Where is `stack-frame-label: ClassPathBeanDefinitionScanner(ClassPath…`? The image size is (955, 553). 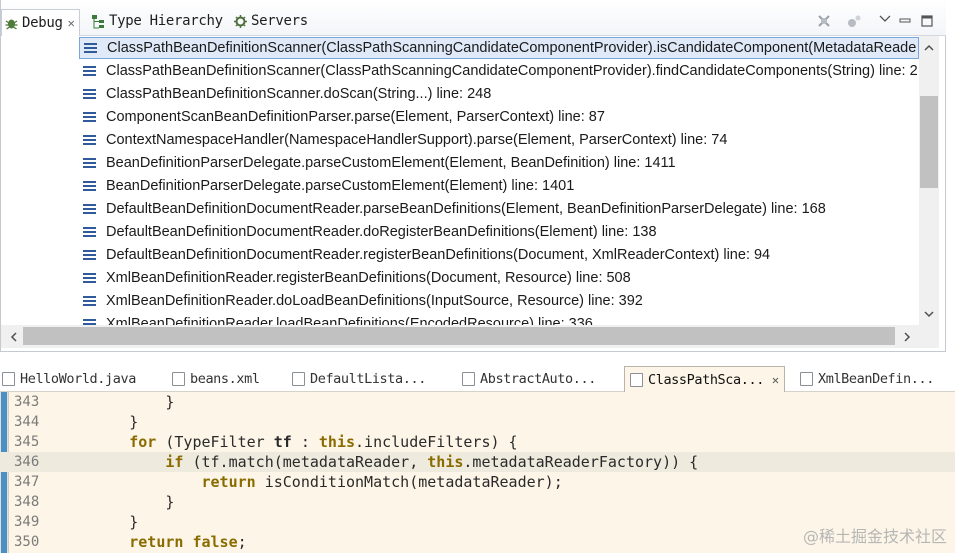
stack-frame-label: ClassPathBeanDefinitionScanner(ClassPath… is located at coordinates (512, 71).